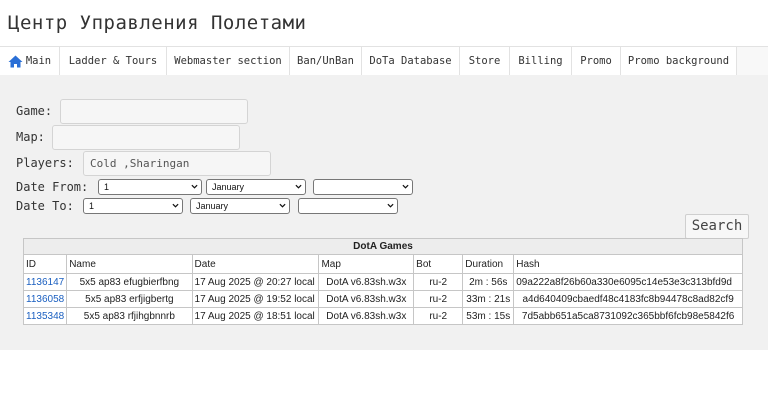 The image size is (768, 400). What do you see at coordinates (52, 187) in the screenshot?
I see `date-from-label: Date From:` at bounding box center [52, 187].